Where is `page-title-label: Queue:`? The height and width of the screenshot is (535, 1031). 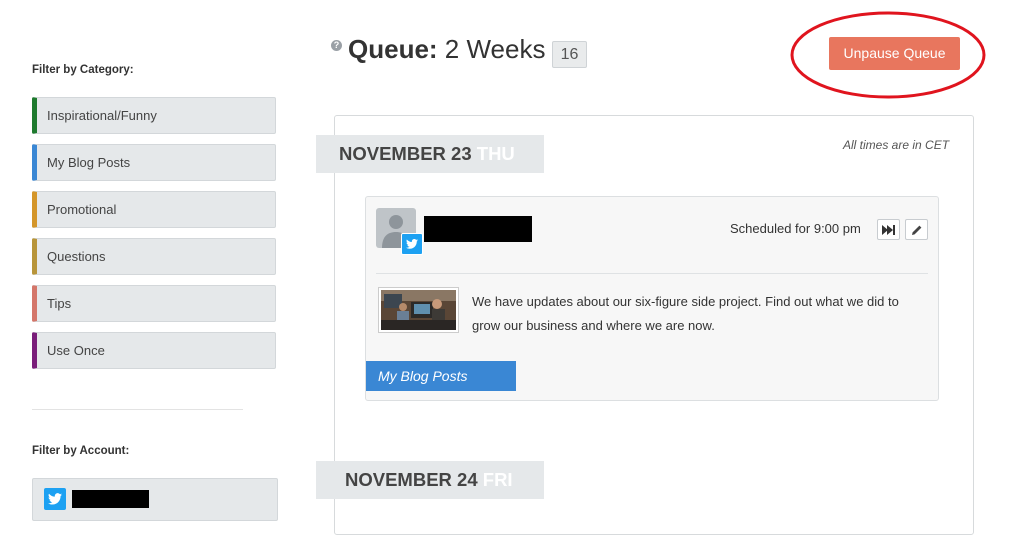
page-title-label: Queue: is located at coordinates (393, 49).